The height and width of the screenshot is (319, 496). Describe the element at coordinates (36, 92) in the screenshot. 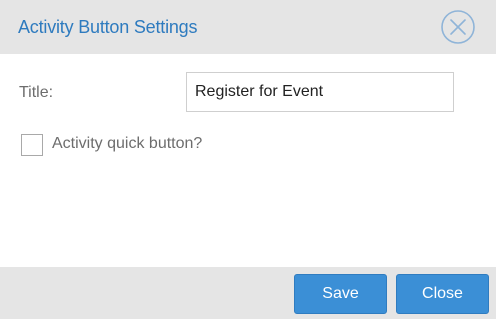

I see `title-field-label: Title:` at that location.